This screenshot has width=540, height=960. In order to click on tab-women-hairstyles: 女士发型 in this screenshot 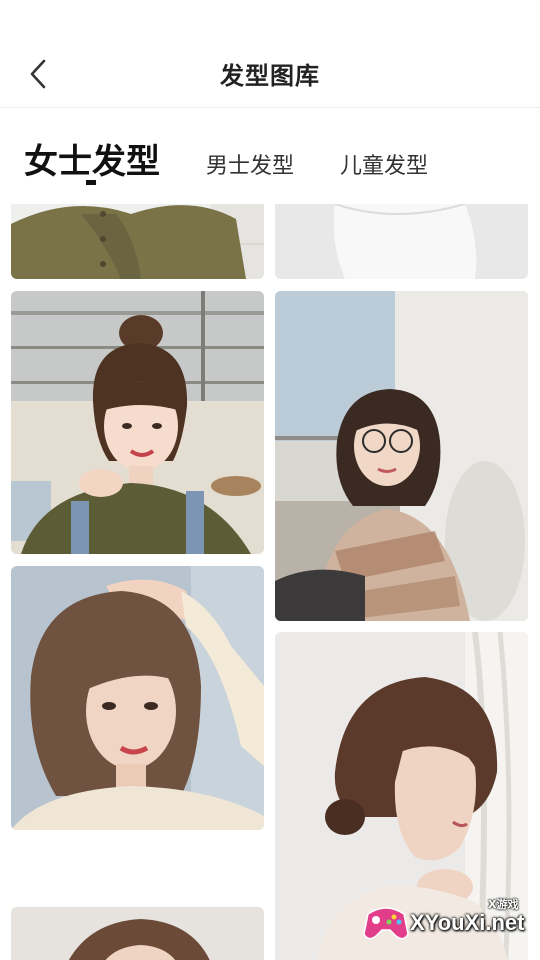, I will do `click(92, 158)`.